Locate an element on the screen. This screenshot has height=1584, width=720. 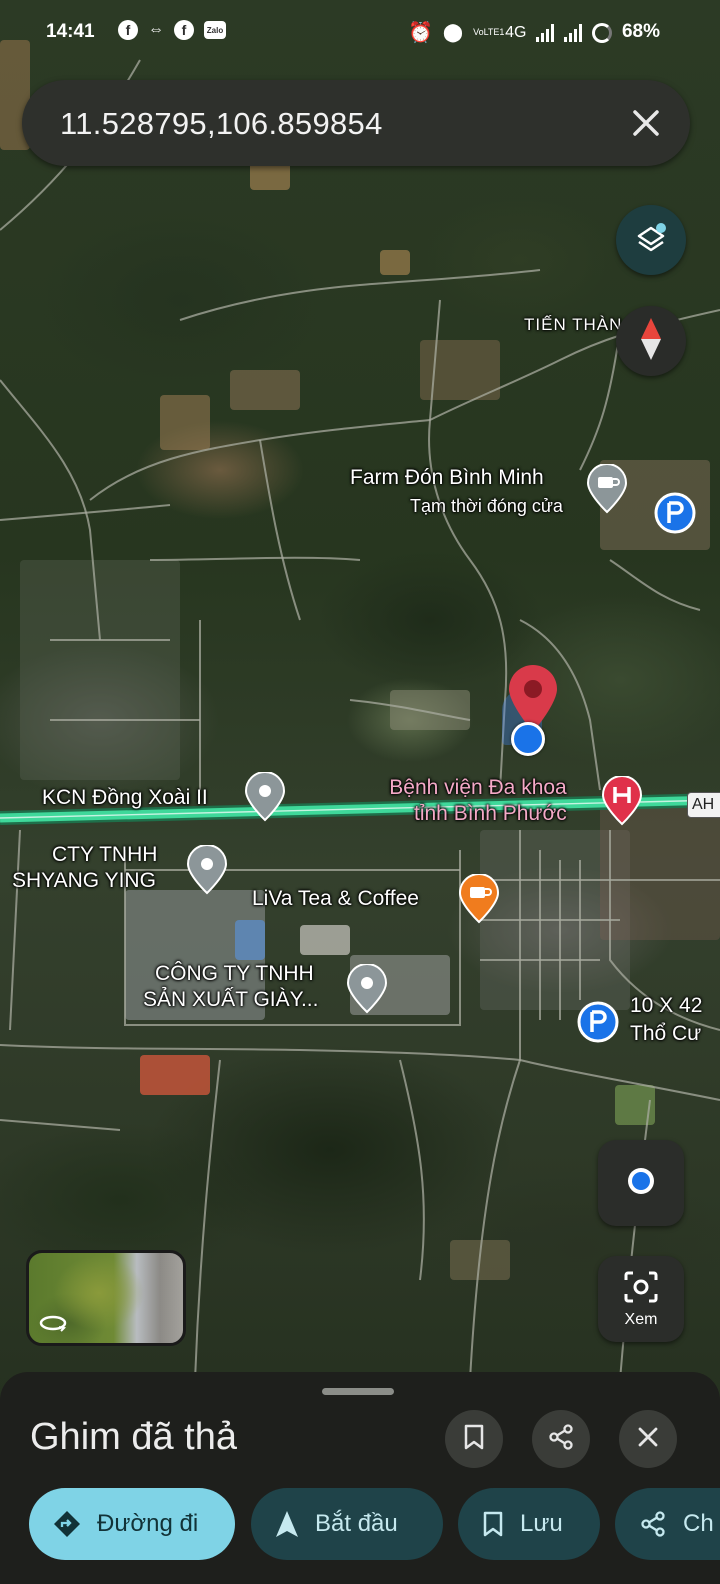
place-bottom-sheet: Ghim đã thả Đường đi Bắt đầu Lưu Ch is located at coordinates (360, 1478).